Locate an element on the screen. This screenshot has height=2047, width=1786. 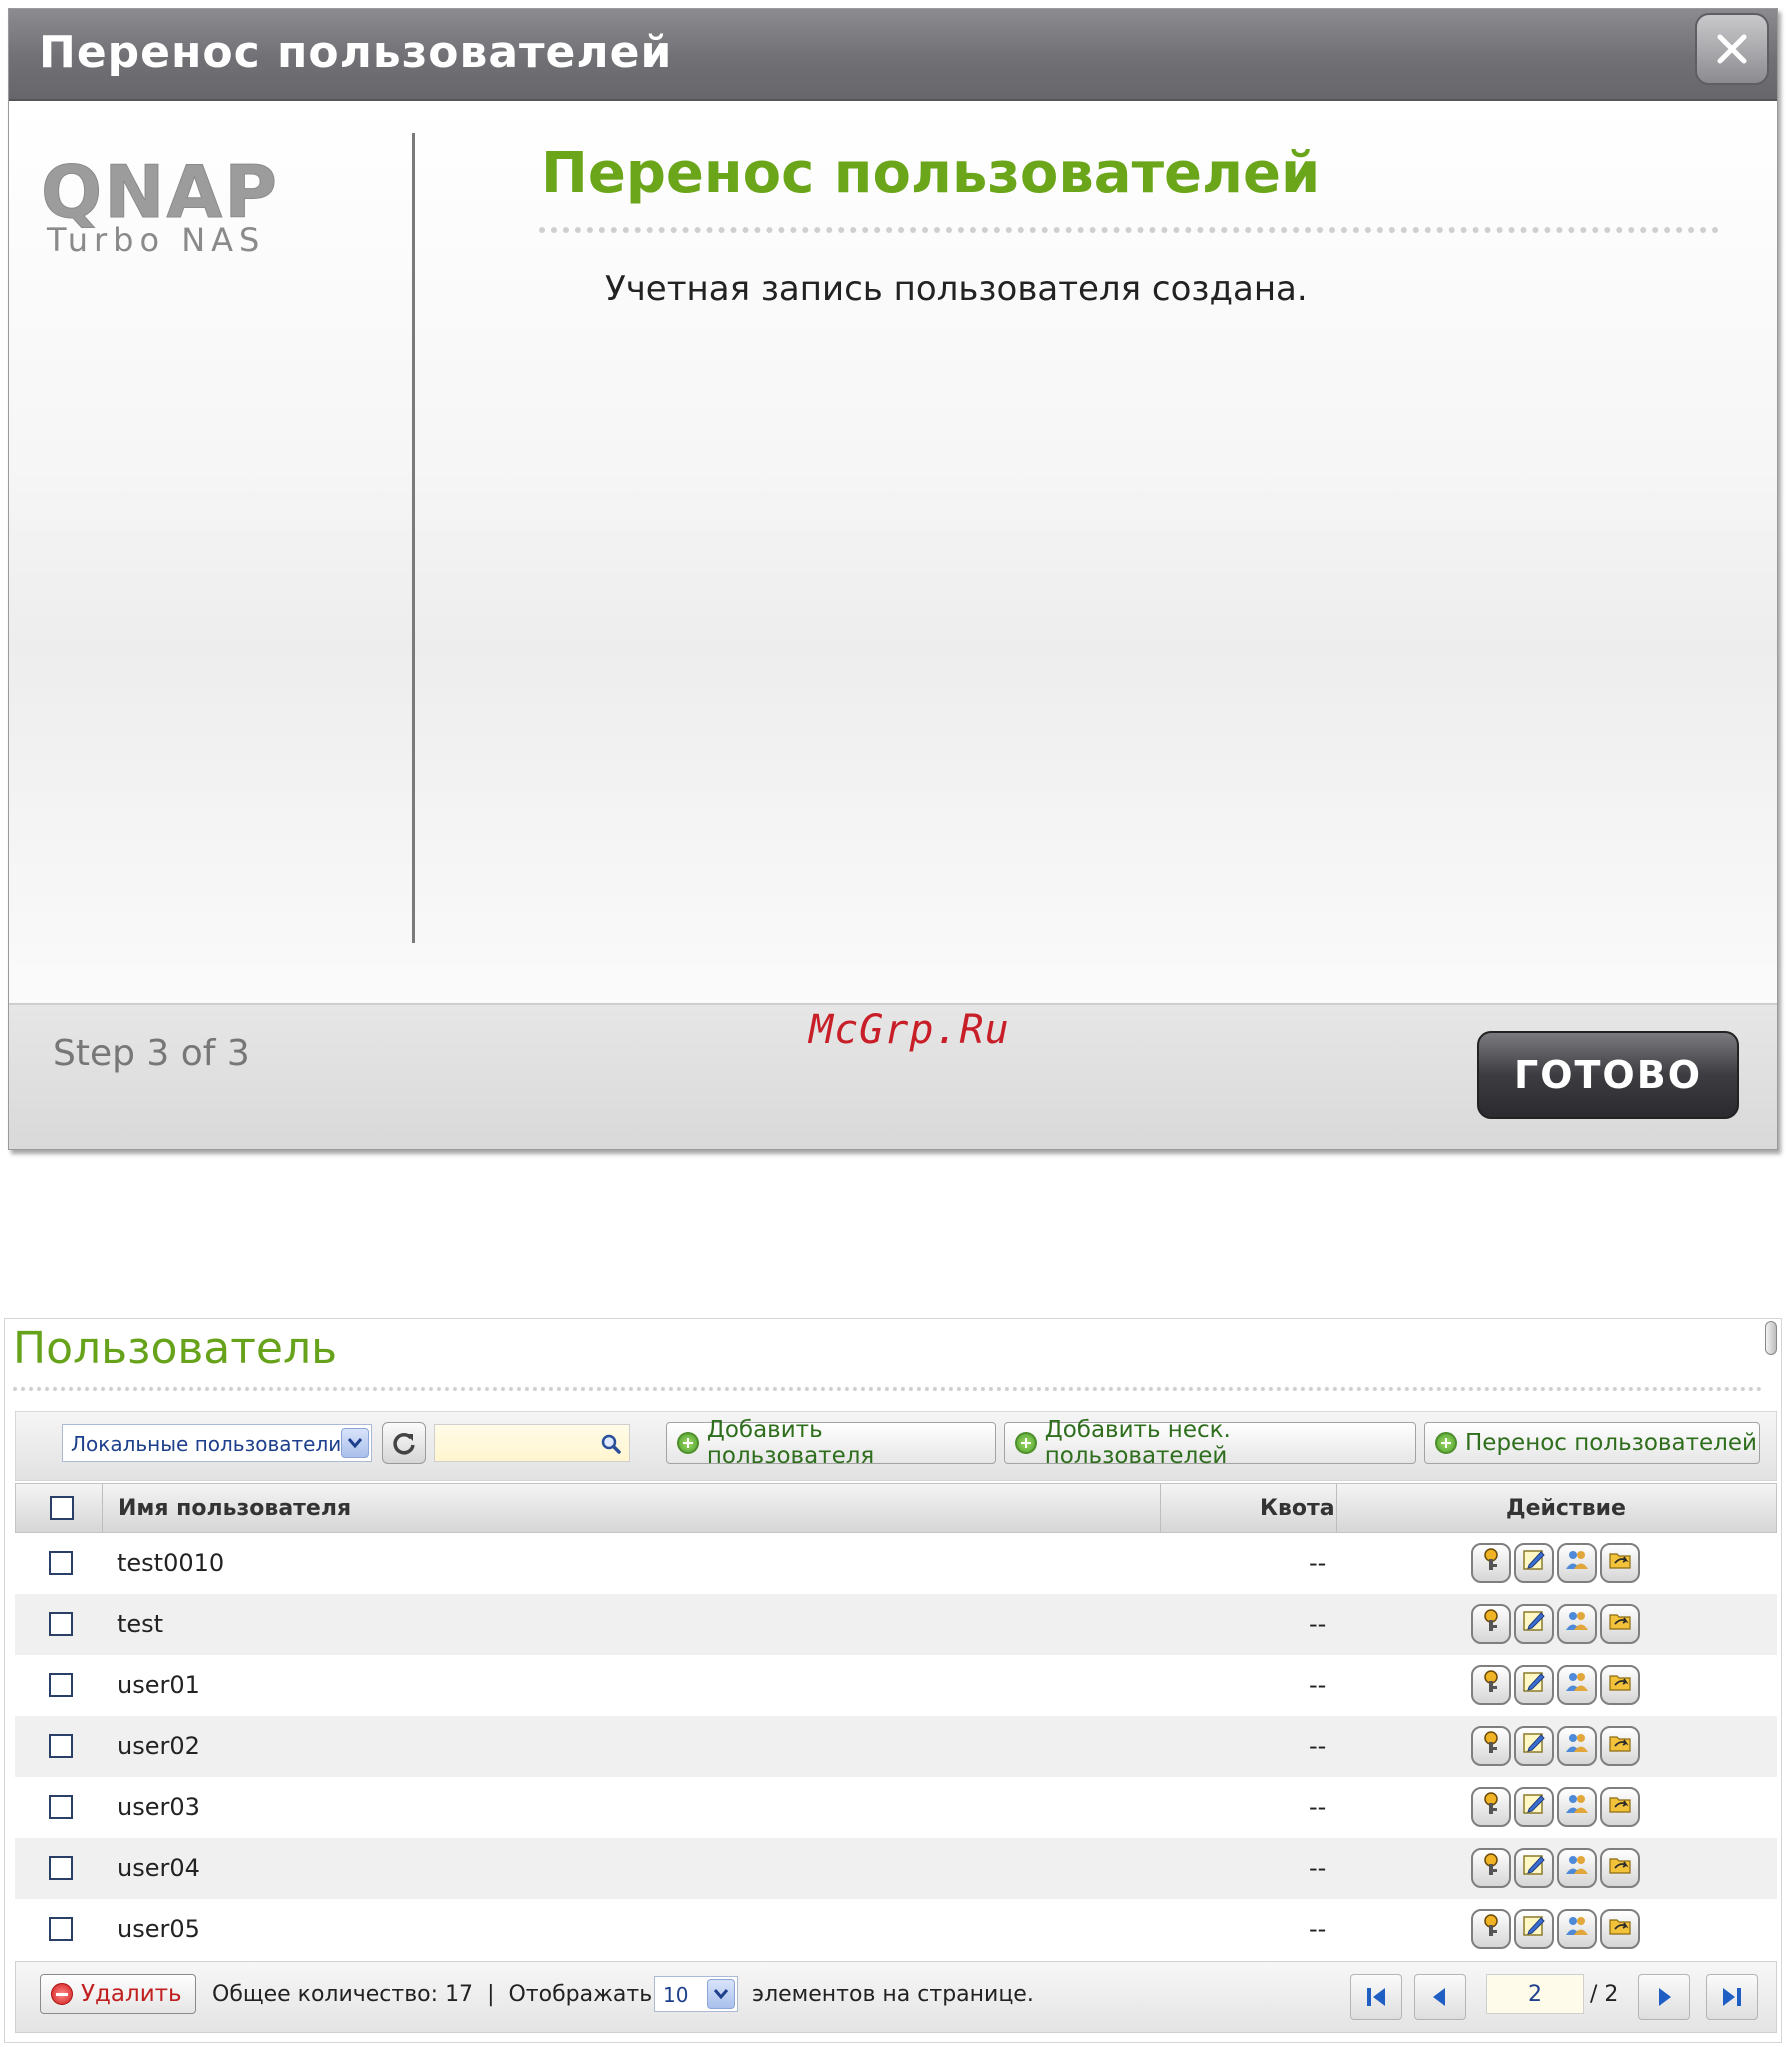
folder-share-icon is located at coordinates (1620, 1685).